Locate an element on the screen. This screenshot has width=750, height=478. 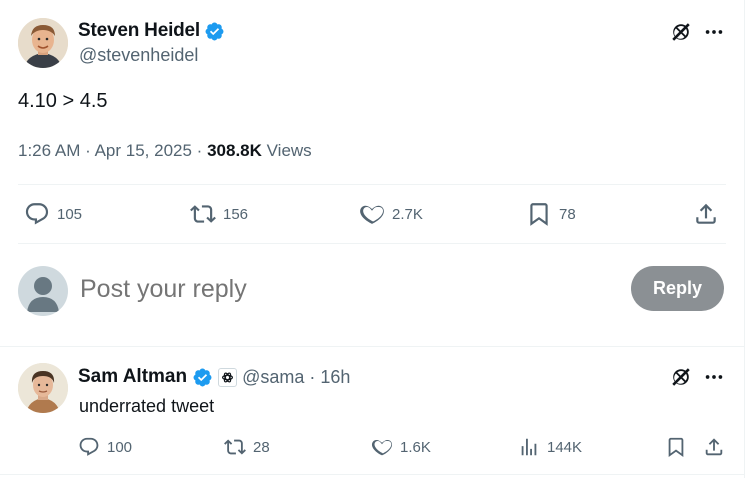
views-action: 144K is located at coordinates (550, 447).